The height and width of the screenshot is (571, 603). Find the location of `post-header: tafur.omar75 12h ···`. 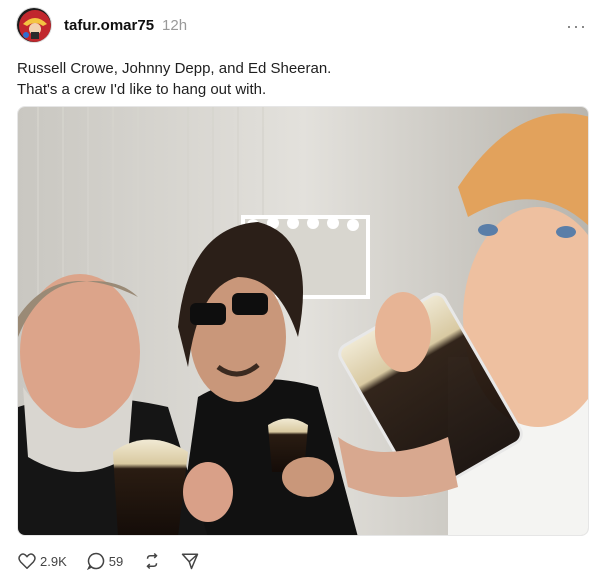

post-header: tafur.omar75 12h ··· is located at coordinates (303, 25).